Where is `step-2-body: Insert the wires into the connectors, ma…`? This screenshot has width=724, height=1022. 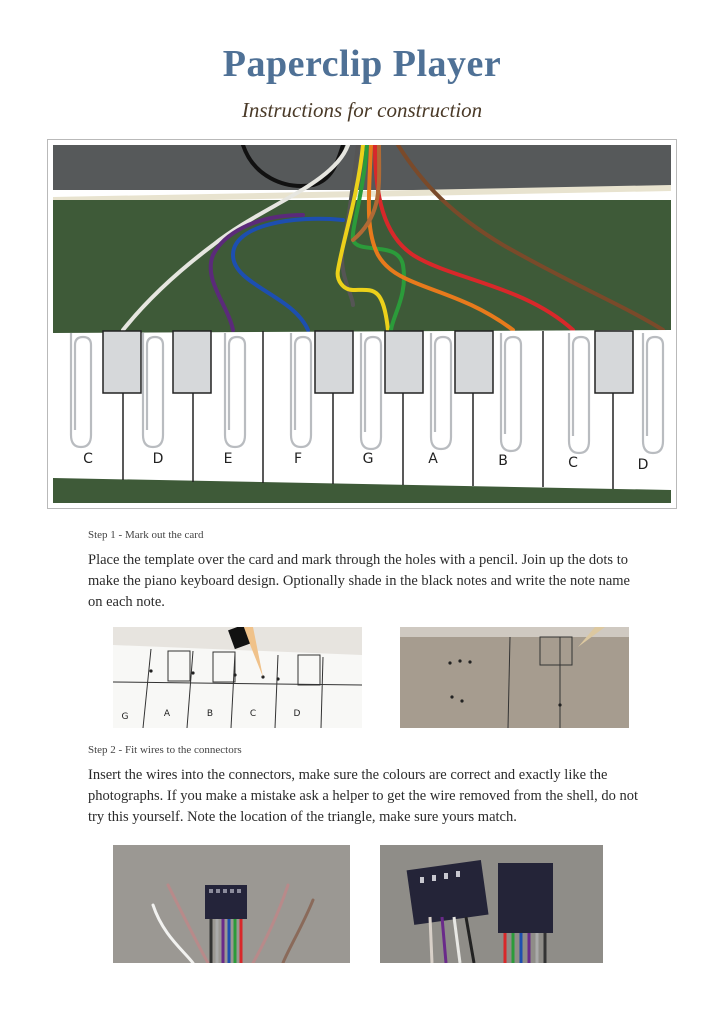
step-2-body: Insert the wires into the connectors, ma… is located at coordinates (363, 796).